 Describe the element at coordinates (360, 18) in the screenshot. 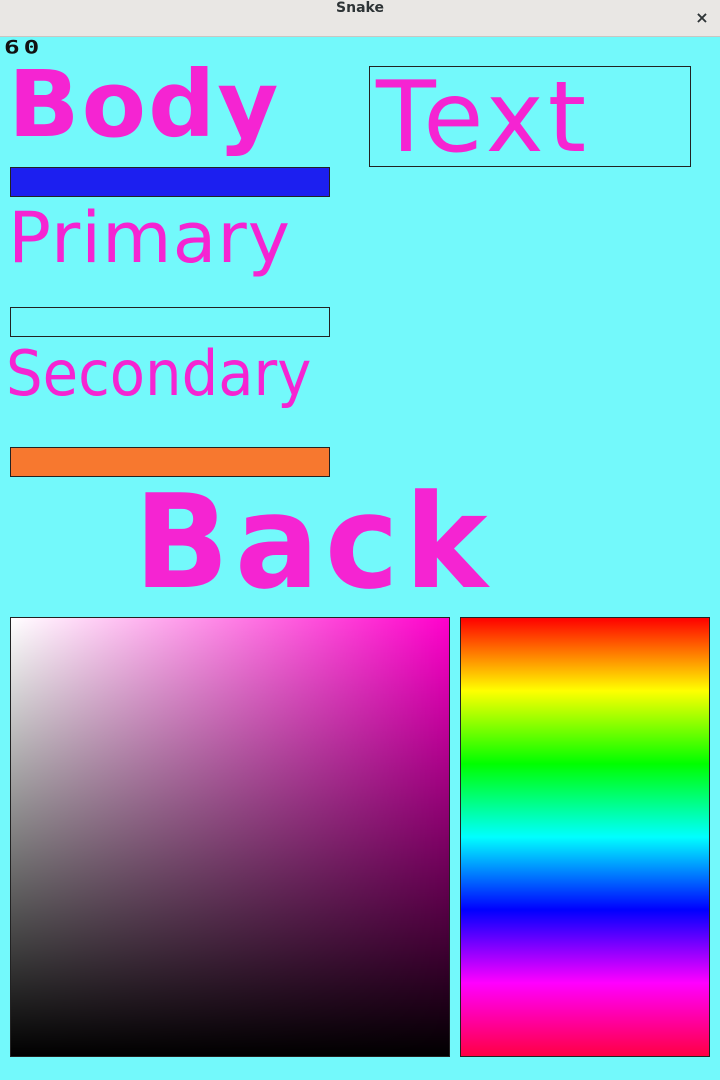

I see `title-bar: Snake ×` at that location.